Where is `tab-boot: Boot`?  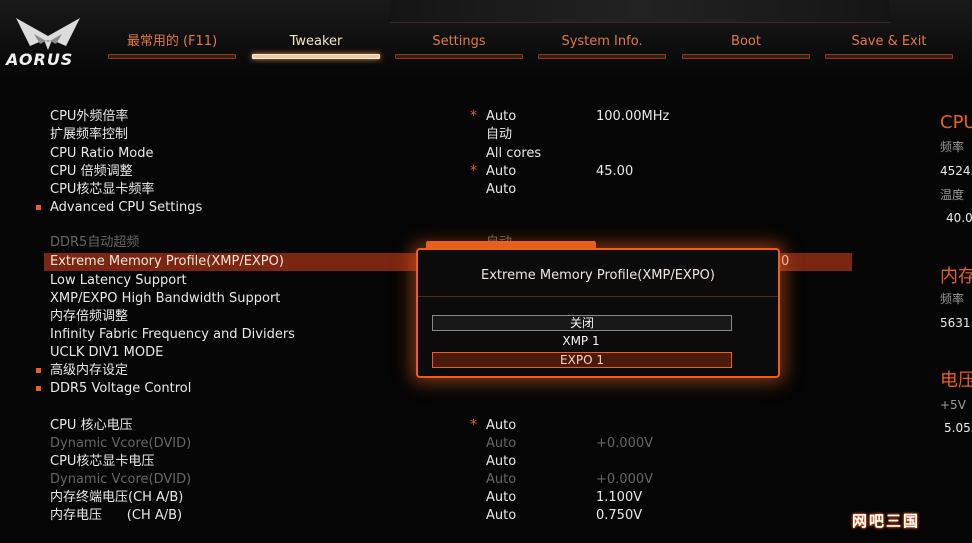
tab-boot: Boot is located at coordinates (746, 46).